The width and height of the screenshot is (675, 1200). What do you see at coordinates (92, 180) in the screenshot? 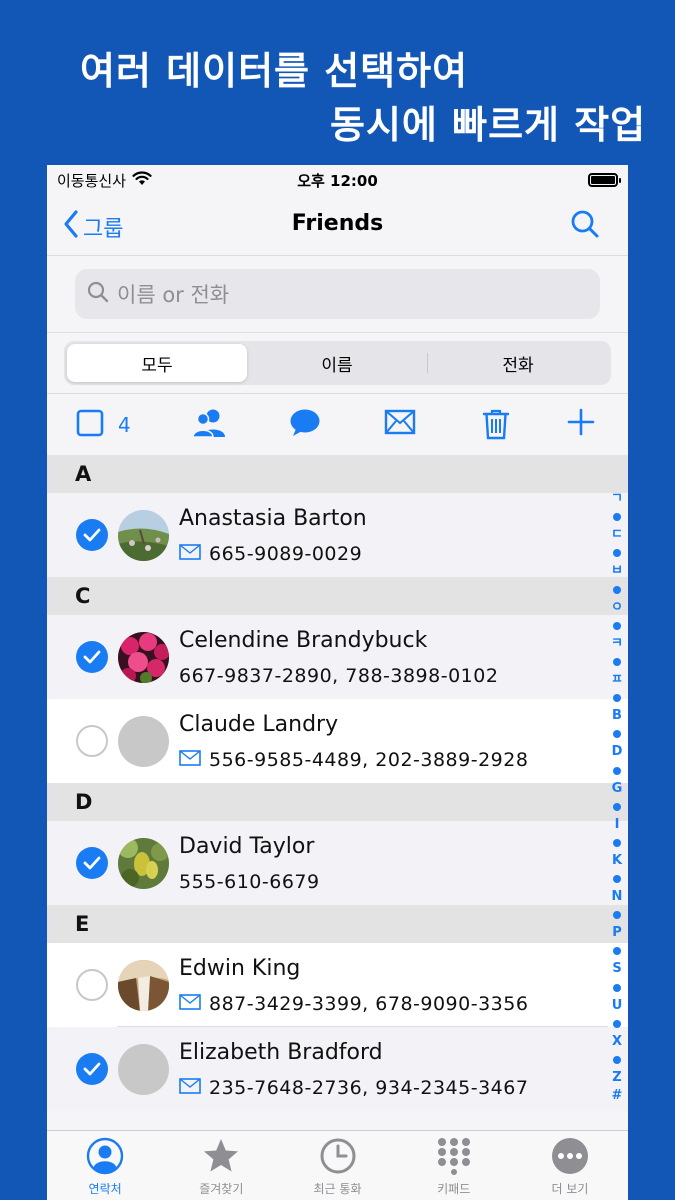
I see `carrier-label: 이동통신사` at bounding box center [92, 180].